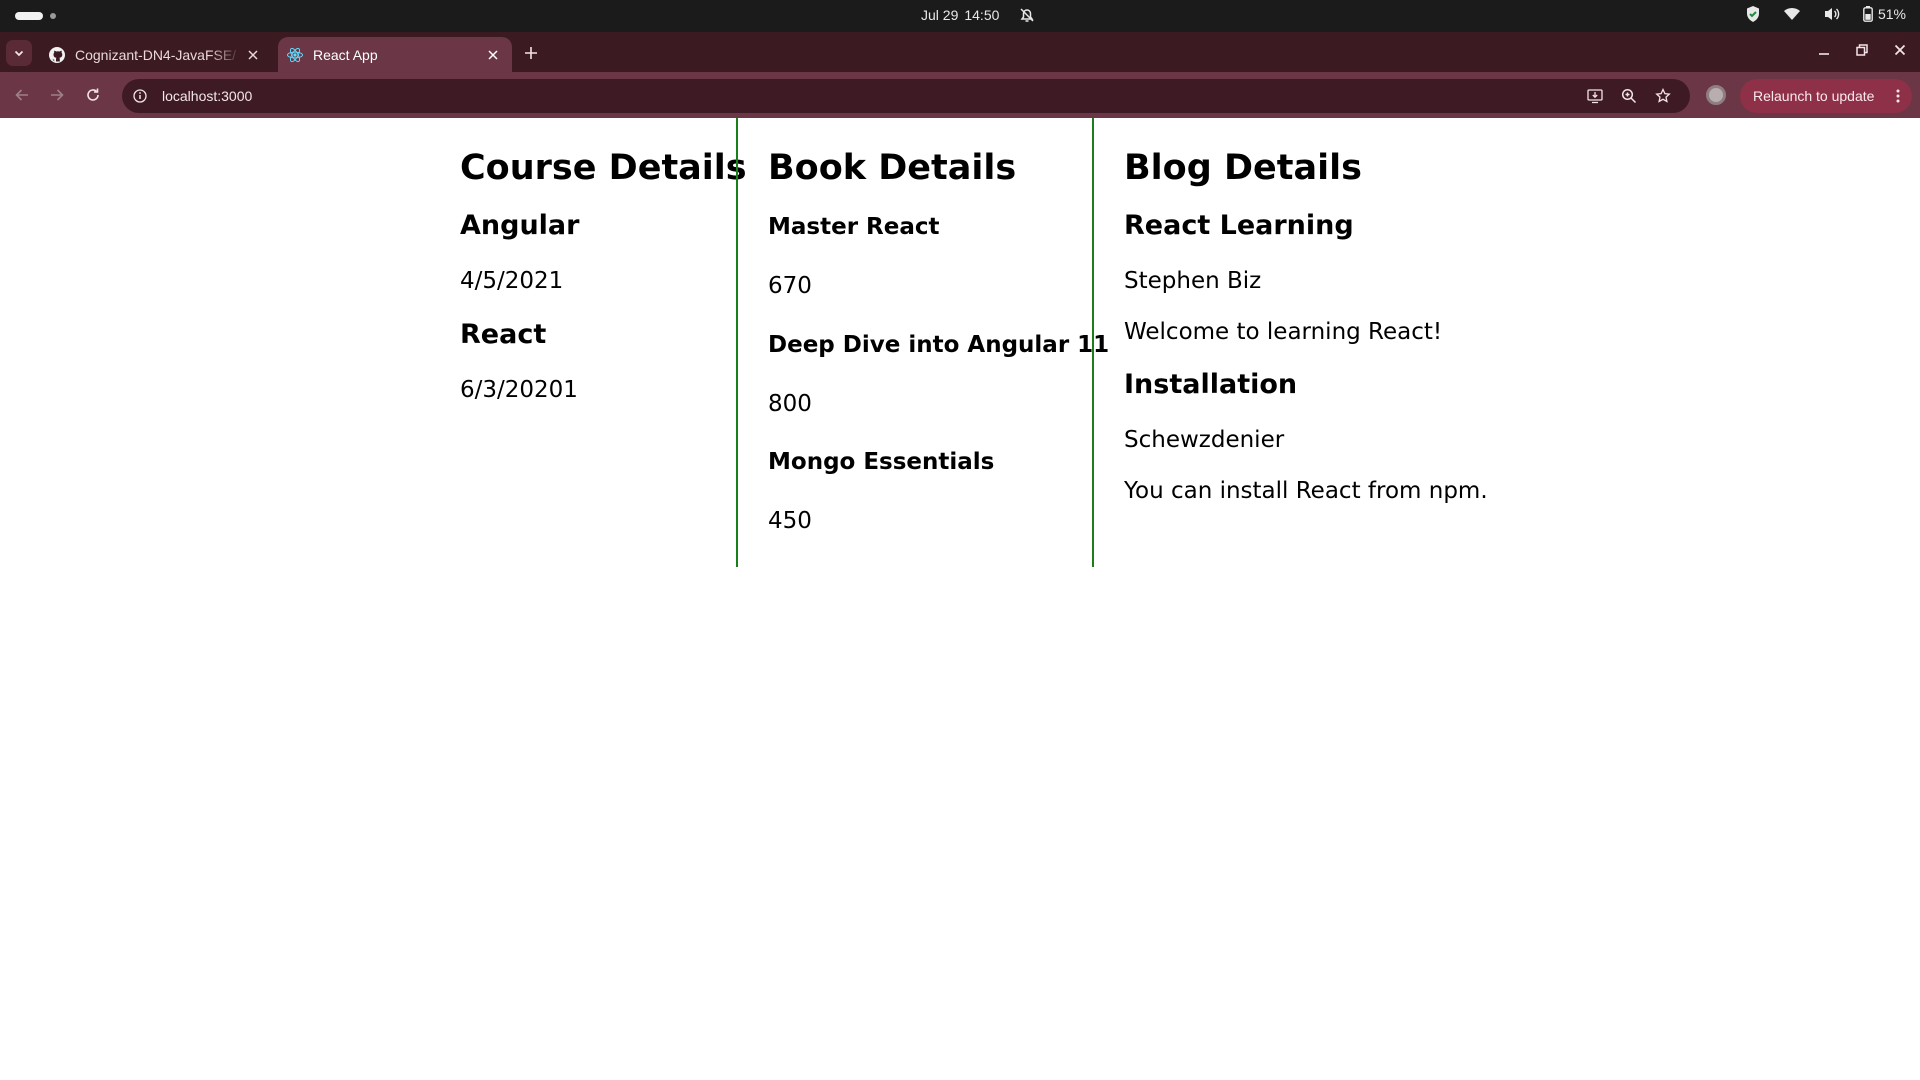 The height and width of the screenshot is (1080, 1920). What do you see at coordinates (53, 16) in the screenshot?
I see `workspace-dot` at bounding box center [53, 16].